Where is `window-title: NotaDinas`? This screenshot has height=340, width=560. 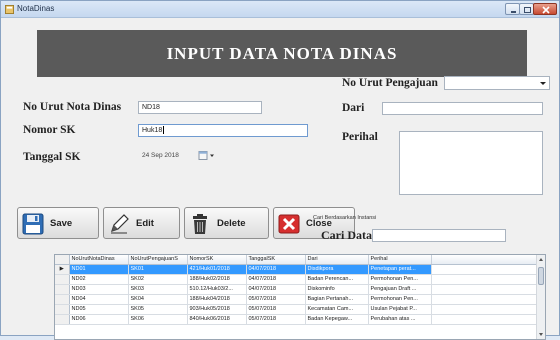 window-title: NotaDinas is located at coordinates (36, 8).